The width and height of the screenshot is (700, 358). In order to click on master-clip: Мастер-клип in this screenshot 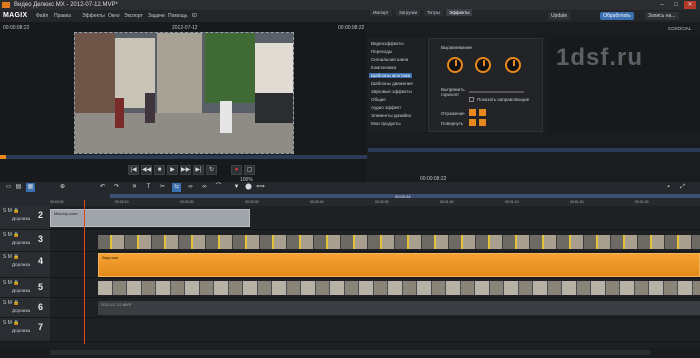, I will do `click(150, 218)`.